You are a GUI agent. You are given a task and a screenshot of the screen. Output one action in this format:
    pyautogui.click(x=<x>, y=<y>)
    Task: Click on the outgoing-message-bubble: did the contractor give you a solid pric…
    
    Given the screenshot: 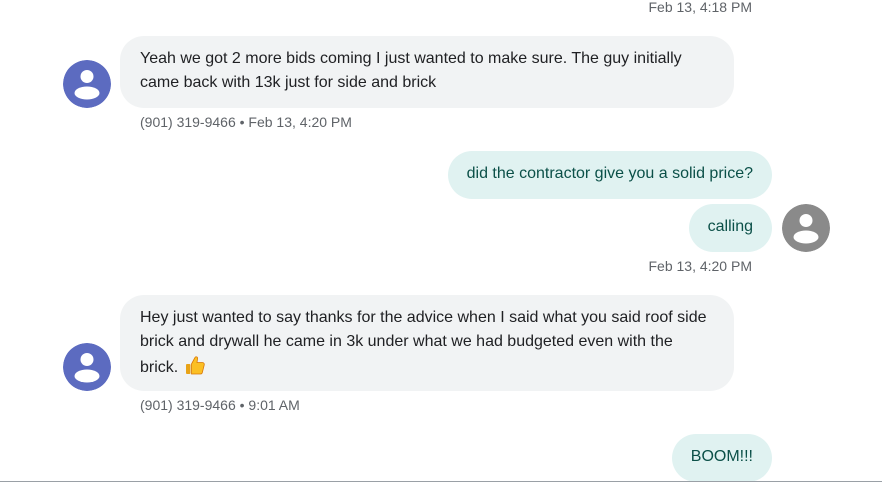 What is the action you would take?
    pyautogui.click(x=609, y=175)
    